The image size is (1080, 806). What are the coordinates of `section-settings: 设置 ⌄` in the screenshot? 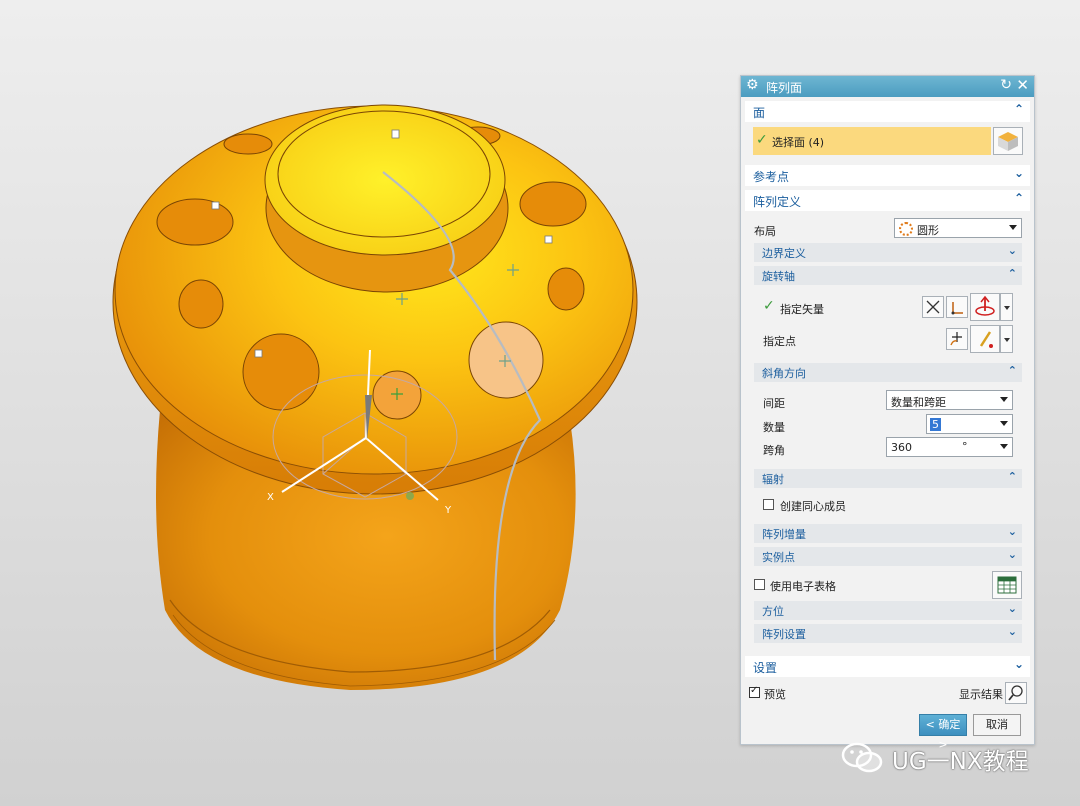 It's located at (887, 666).